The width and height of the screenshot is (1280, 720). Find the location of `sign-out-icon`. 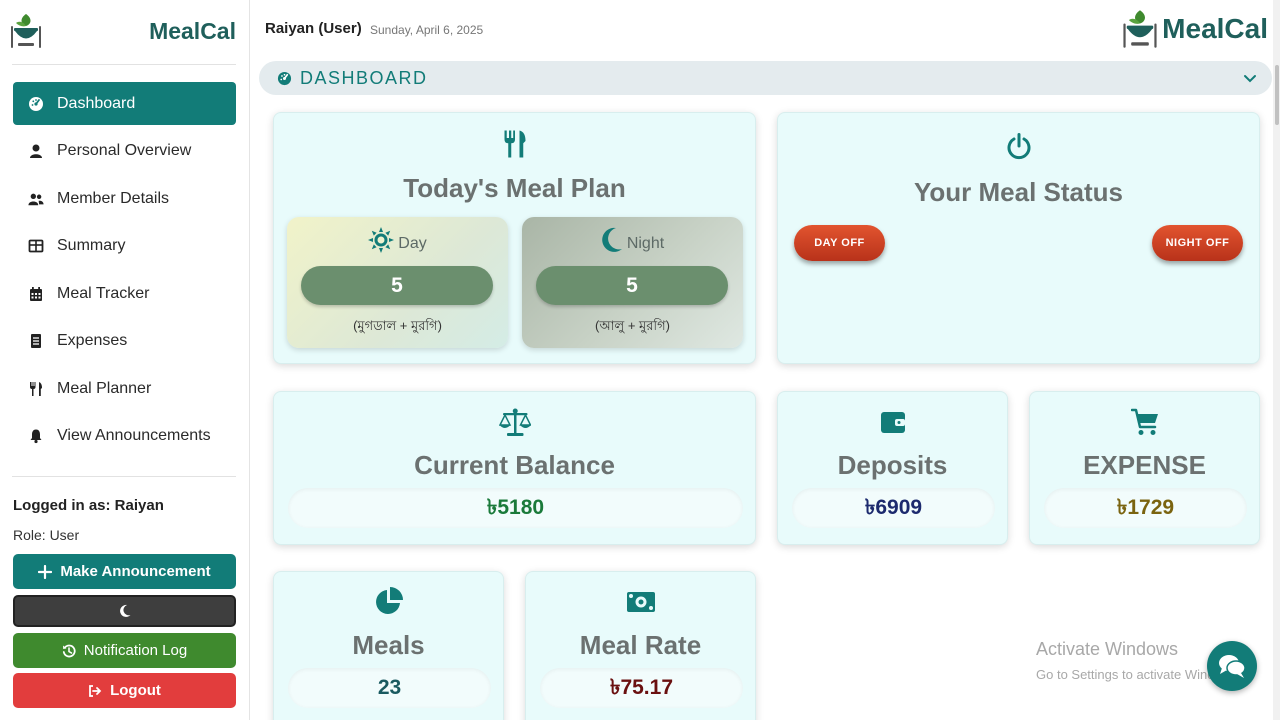

sign-out-icon is located at coordinates (95, 690).